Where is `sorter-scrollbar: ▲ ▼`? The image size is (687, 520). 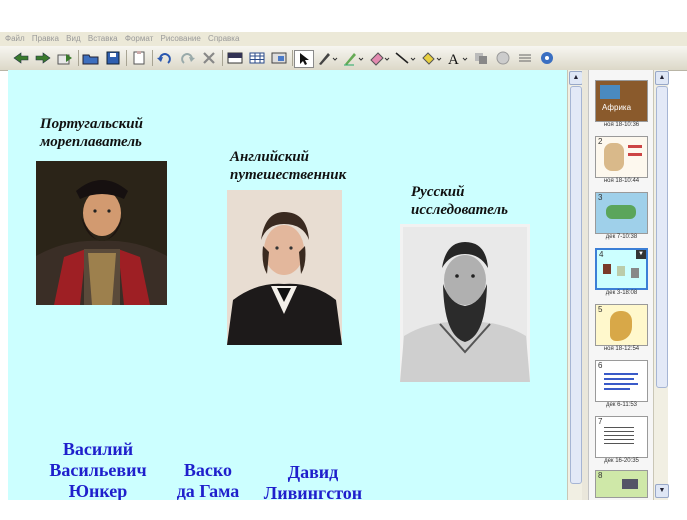 sorter-scrollbar: ▲ ▼ is located at coordinates (661, 285).